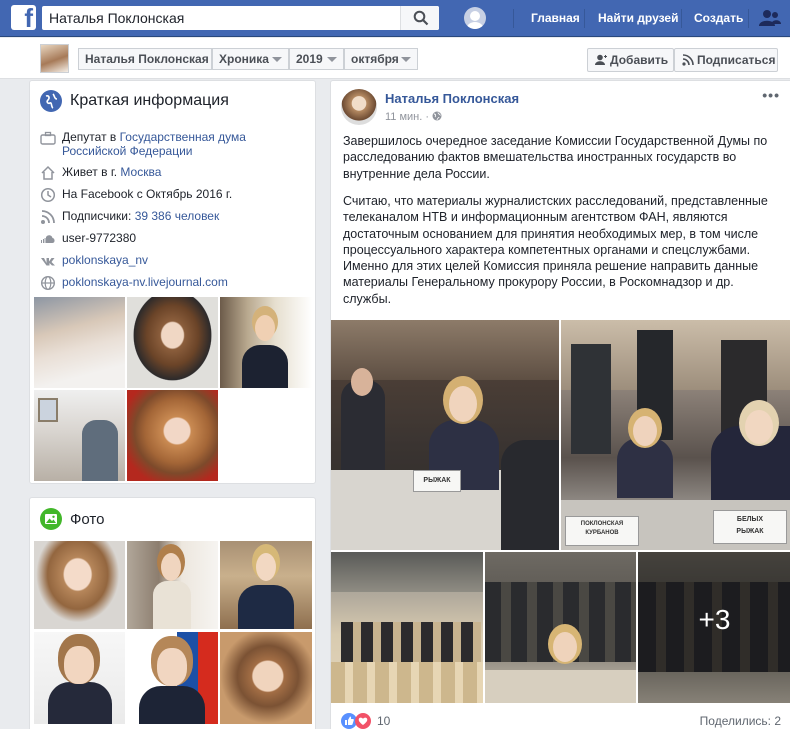  I want to click on nav-create-link: Создать, so click(718, 18).